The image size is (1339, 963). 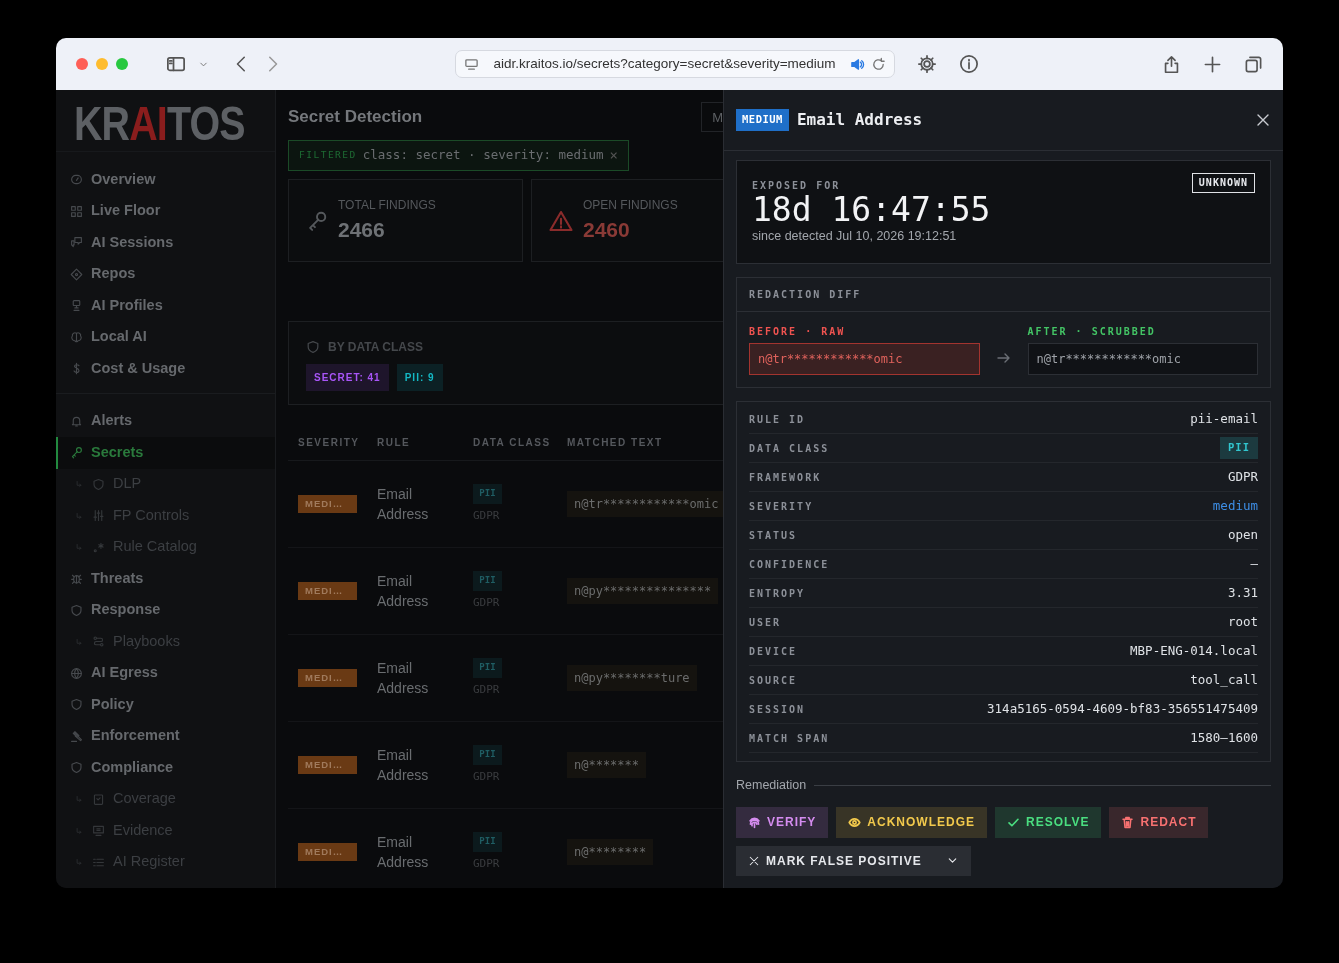 What do you see at coordinates (165, 369) in the screenshot?
I see `sidebar-item: Cost & Usage` at bounding box center [165, 369].